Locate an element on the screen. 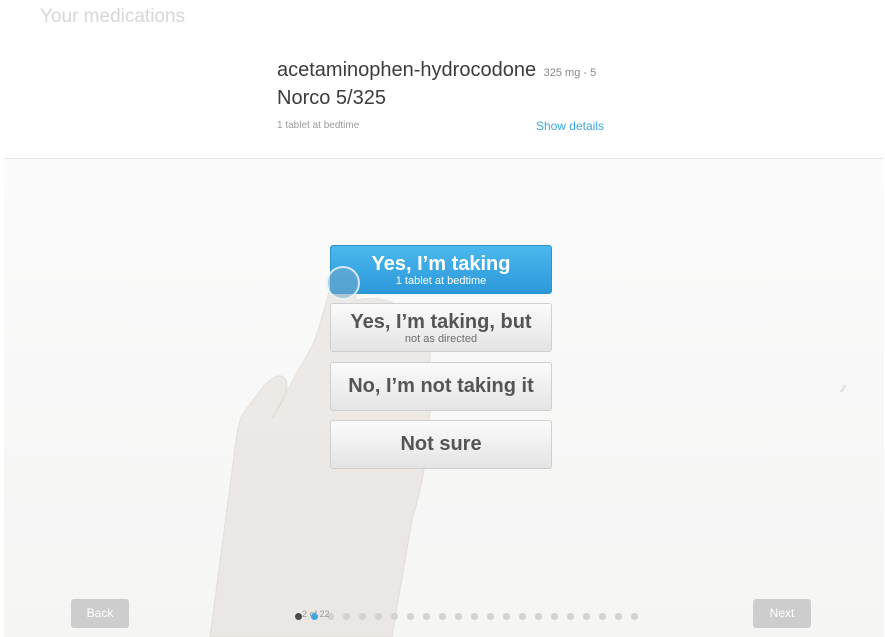 The height and width of the screenshot is (637, 885). touch-indicator-icon is located at coordinates (343, 283).